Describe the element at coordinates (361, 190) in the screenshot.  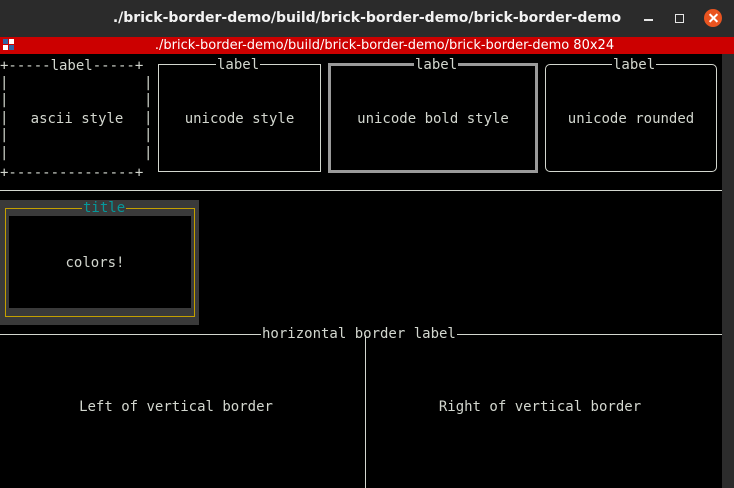
I see `horizontal-separator` at that location.